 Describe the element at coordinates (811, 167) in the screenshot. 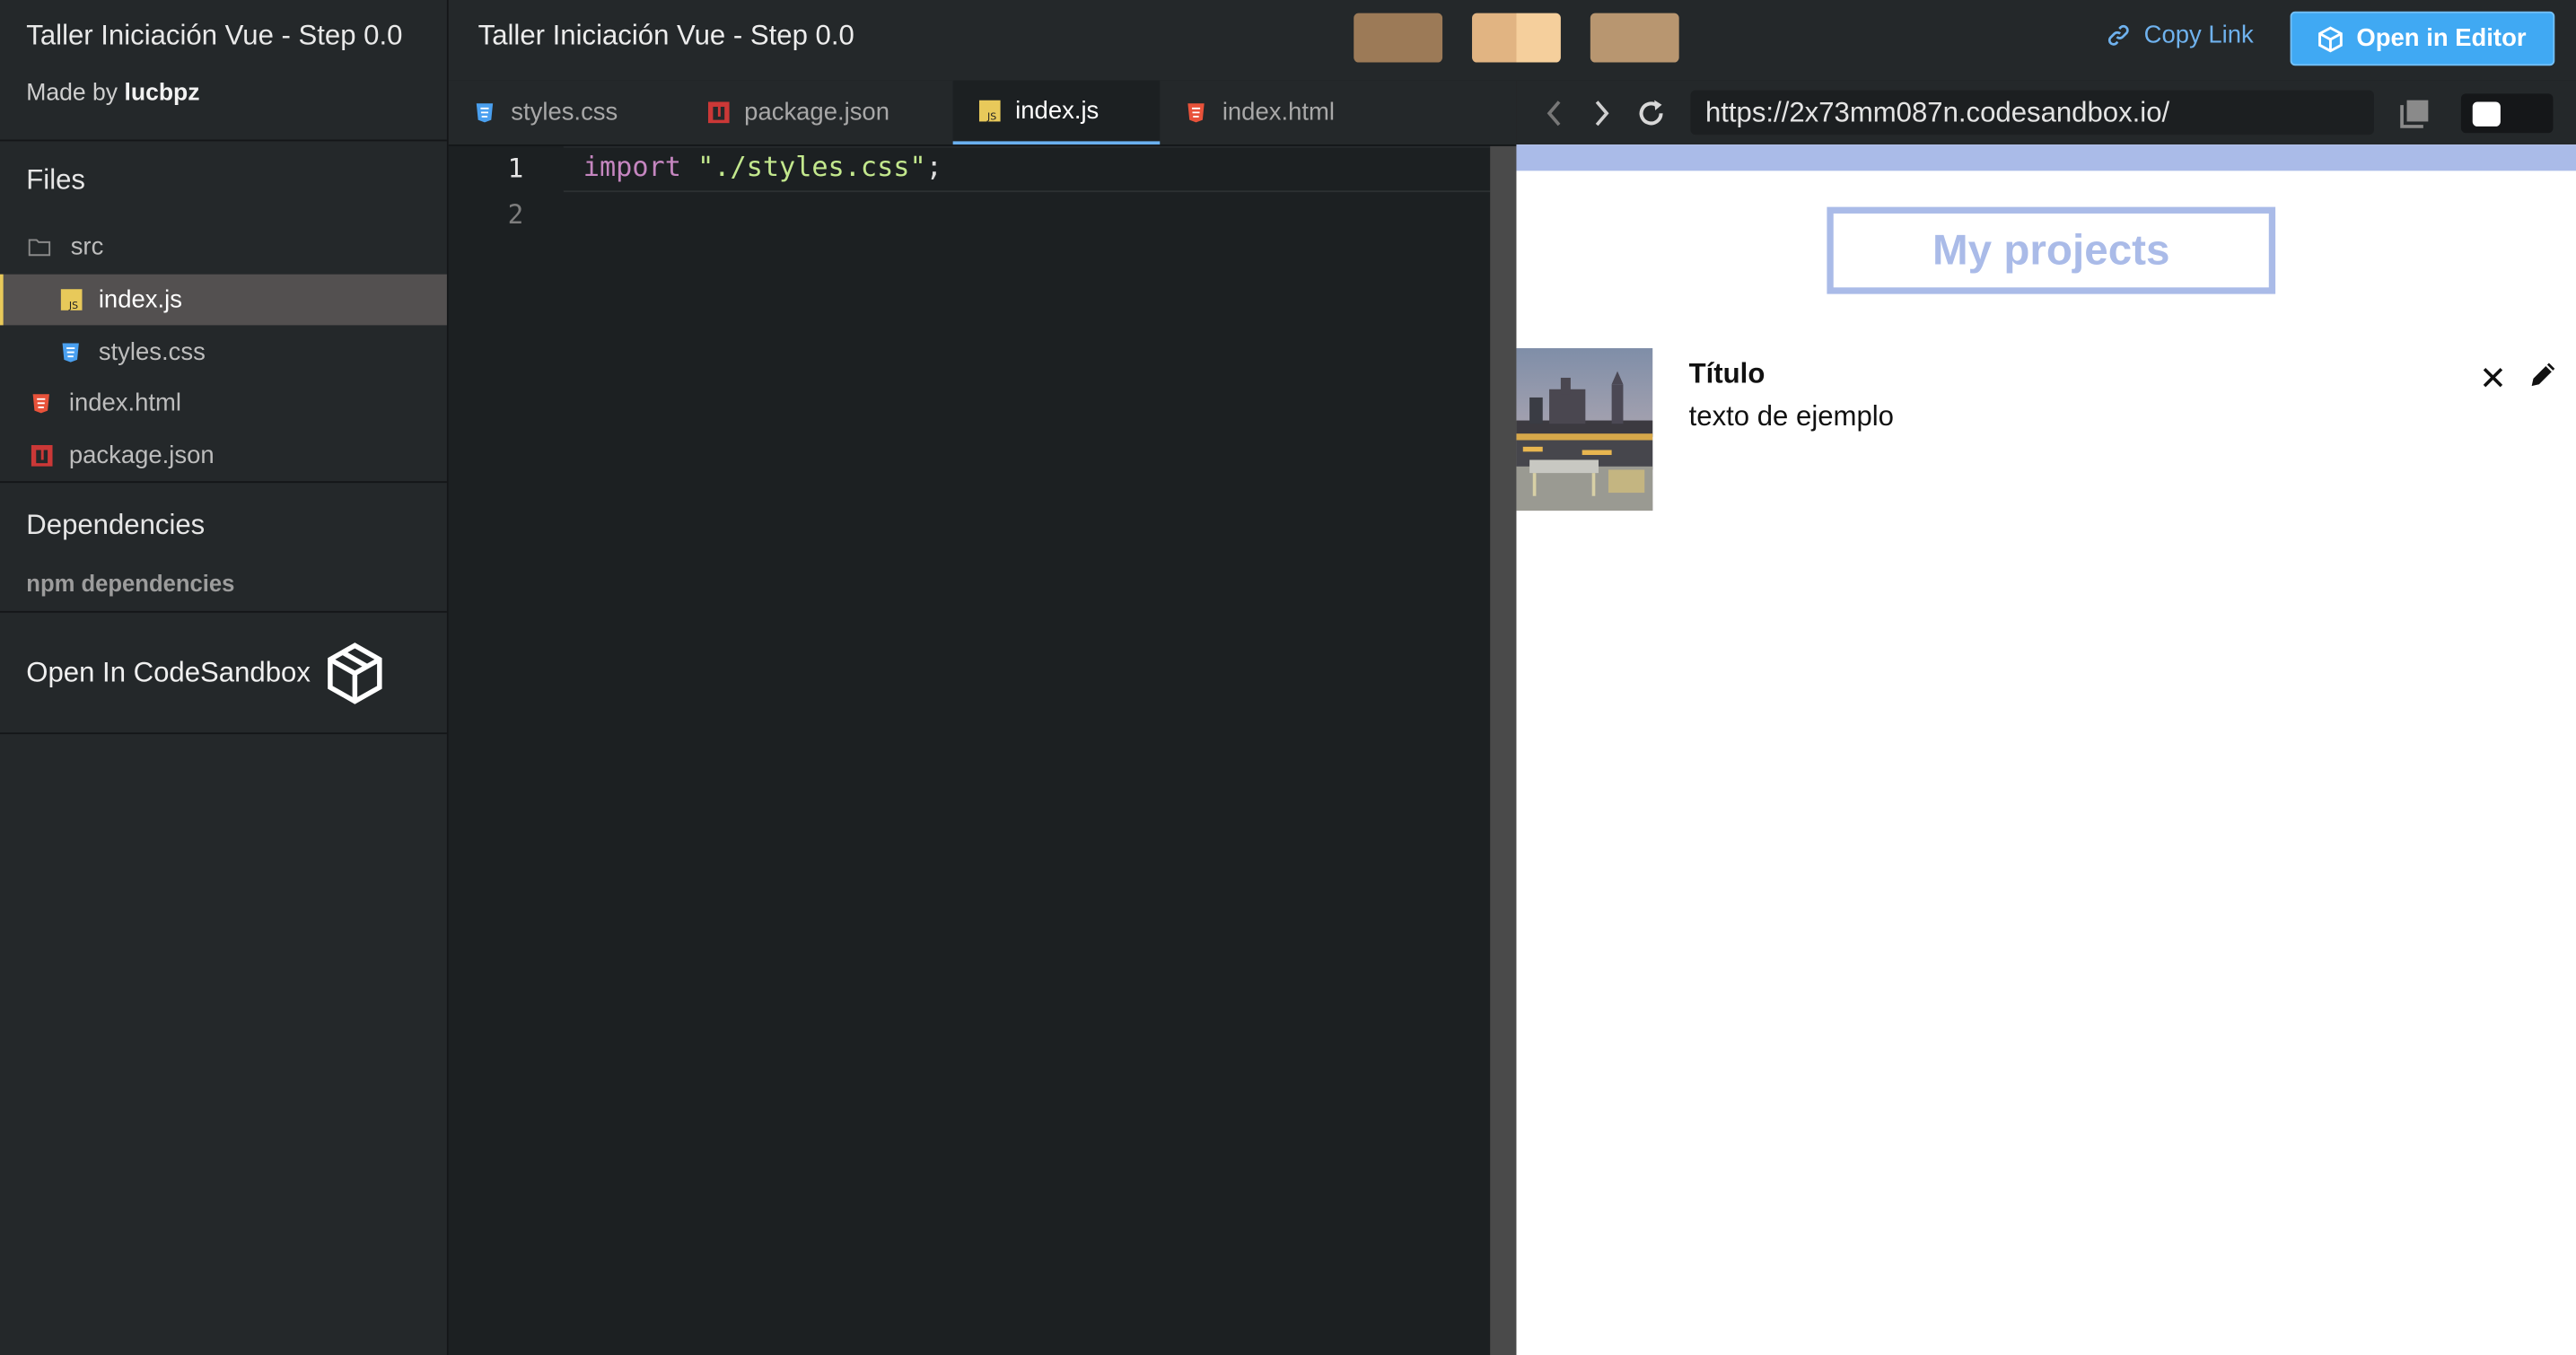

I see `code-string: "./styles.css"` at that location.